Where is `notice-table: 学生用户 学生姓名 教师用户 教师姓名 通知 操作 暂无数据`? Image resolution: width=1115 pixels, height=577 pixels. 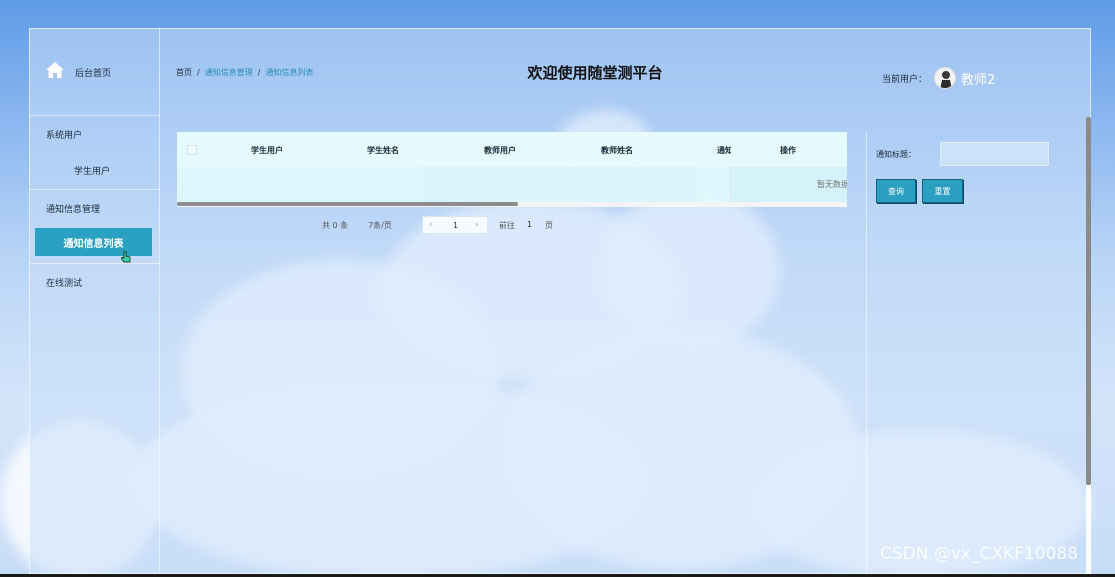 notice-table: 学生用户 学生姓名 教师用户 教师姓名 通知 操作 暂无数据 is located at coordinates (512, 169).